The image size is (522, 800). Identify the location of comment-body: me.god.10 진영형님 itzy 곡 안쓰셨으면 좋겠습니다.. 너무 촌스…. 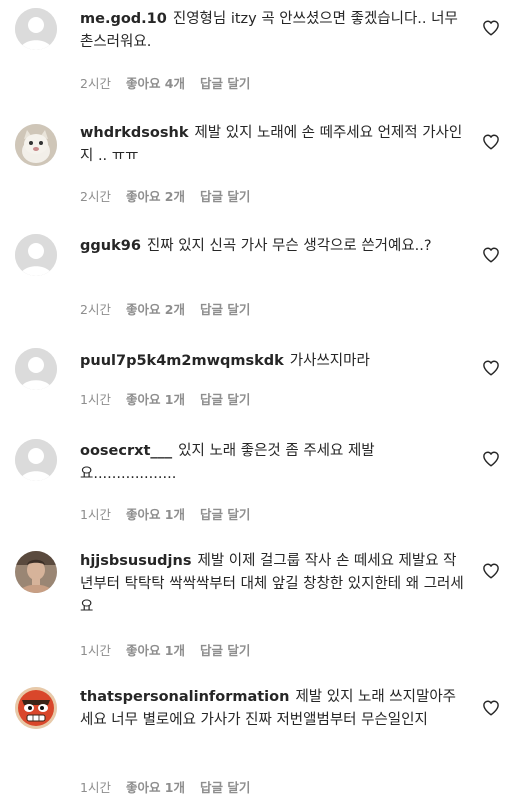
(272, 31).